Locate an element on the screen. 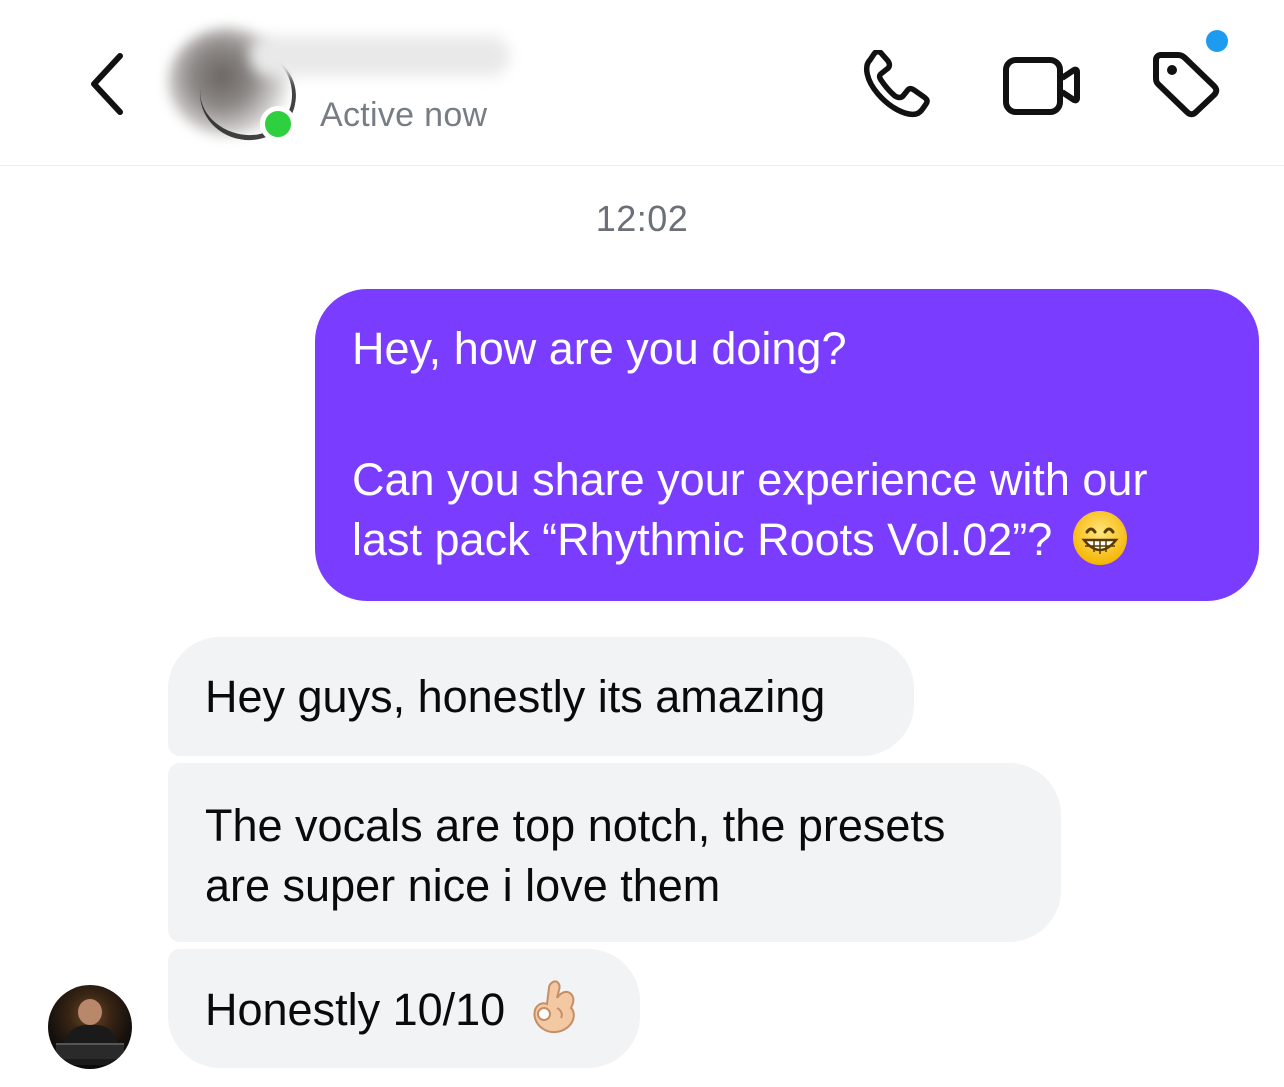 This screenshot has width=1284, height=1087. message-text: Hey guys, honestly its amazing is located at coordinates (515, 696).